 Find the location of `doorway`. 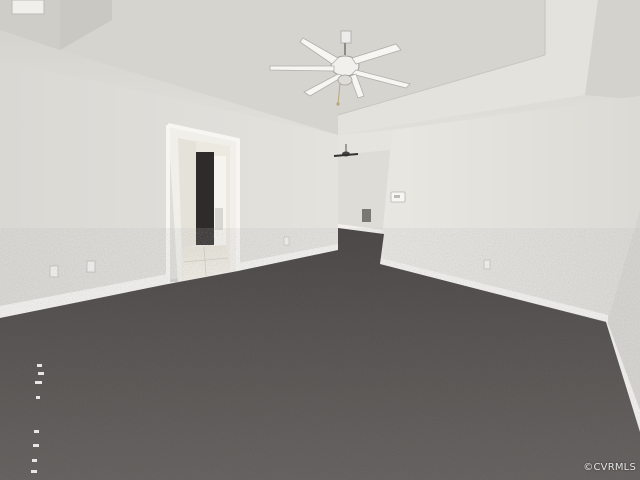

doorway is located at coordinates (203, 204).